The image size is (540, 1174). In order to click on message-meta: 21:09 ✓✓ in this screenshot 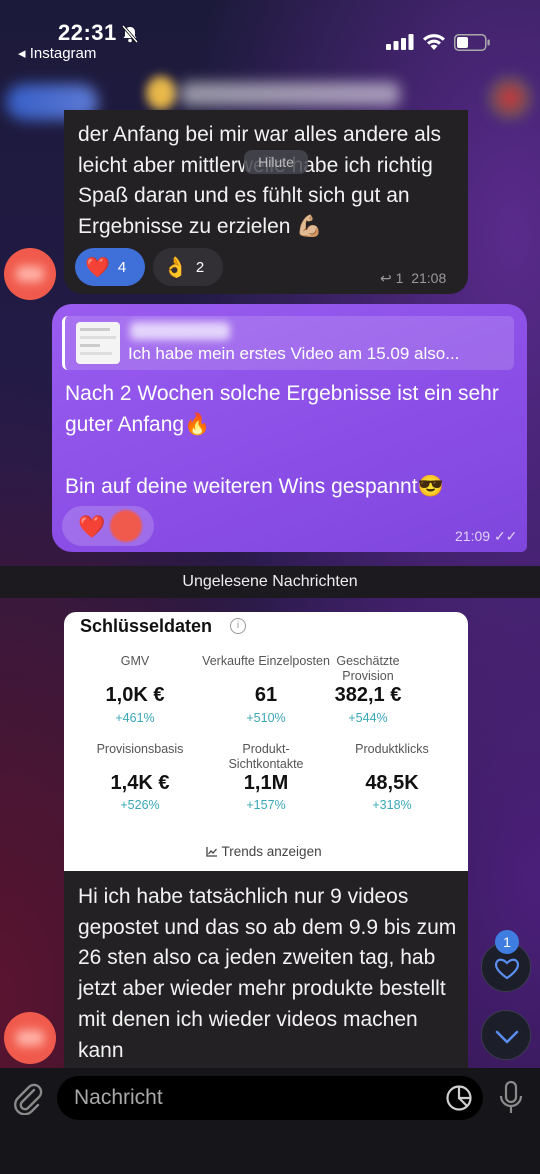, I will do `click(486, 536)`.